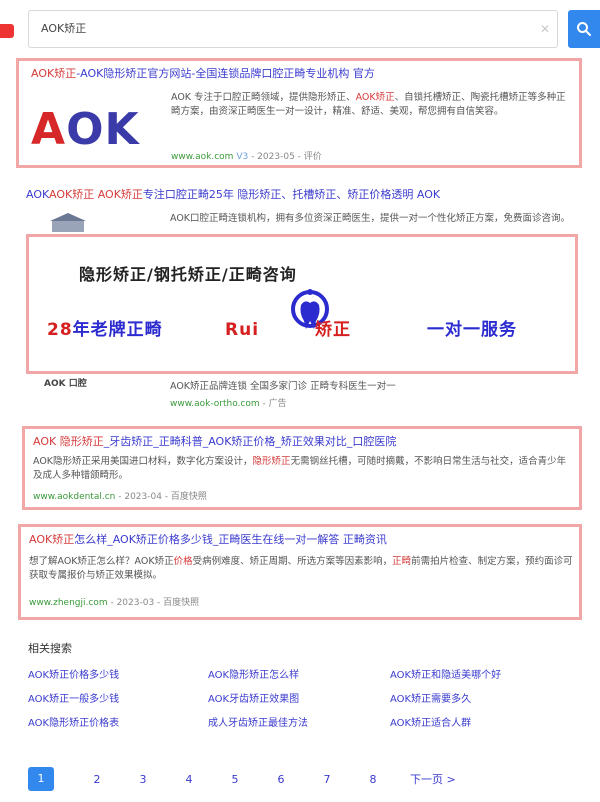 This screenshot has width=600, height=802. Describe the element at coordinates (272, 539) in the screenshot. I see `result-title-tail: 价格多少钱_正畸医生在线一对一解答 正畸资讯` at that location.